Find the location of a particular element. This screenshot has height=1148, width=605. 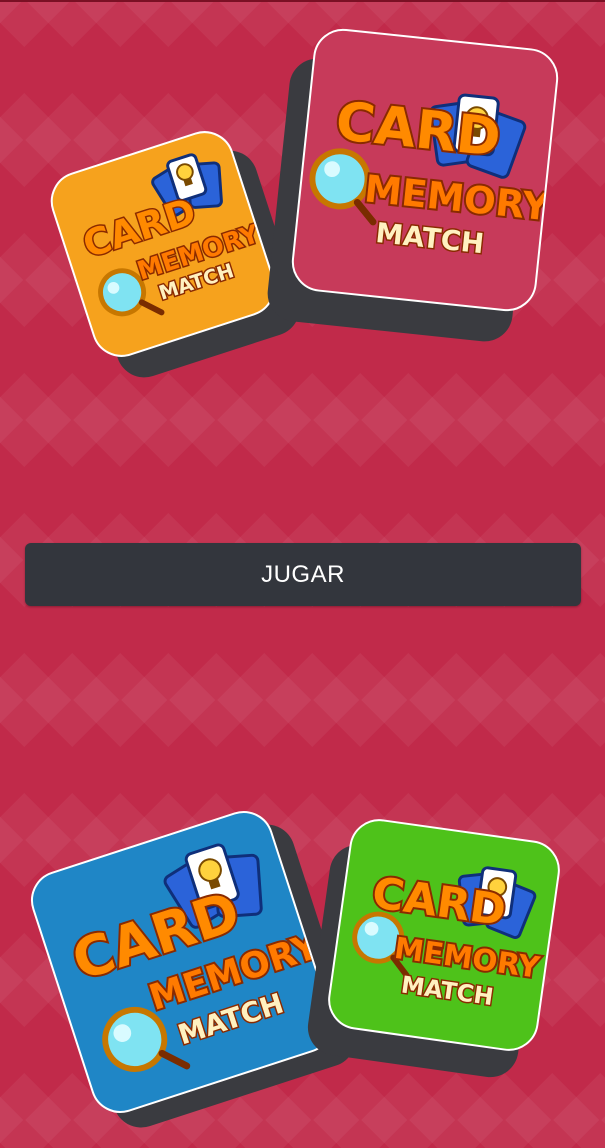

logo-tile-magenta-group: CARD MEMORY MATCH is located at coordinates (417, 187).